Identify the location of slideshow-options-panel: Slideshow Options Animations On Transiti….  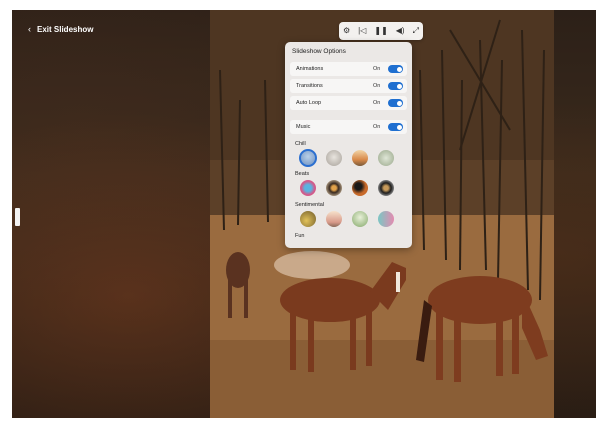
(348, 145).